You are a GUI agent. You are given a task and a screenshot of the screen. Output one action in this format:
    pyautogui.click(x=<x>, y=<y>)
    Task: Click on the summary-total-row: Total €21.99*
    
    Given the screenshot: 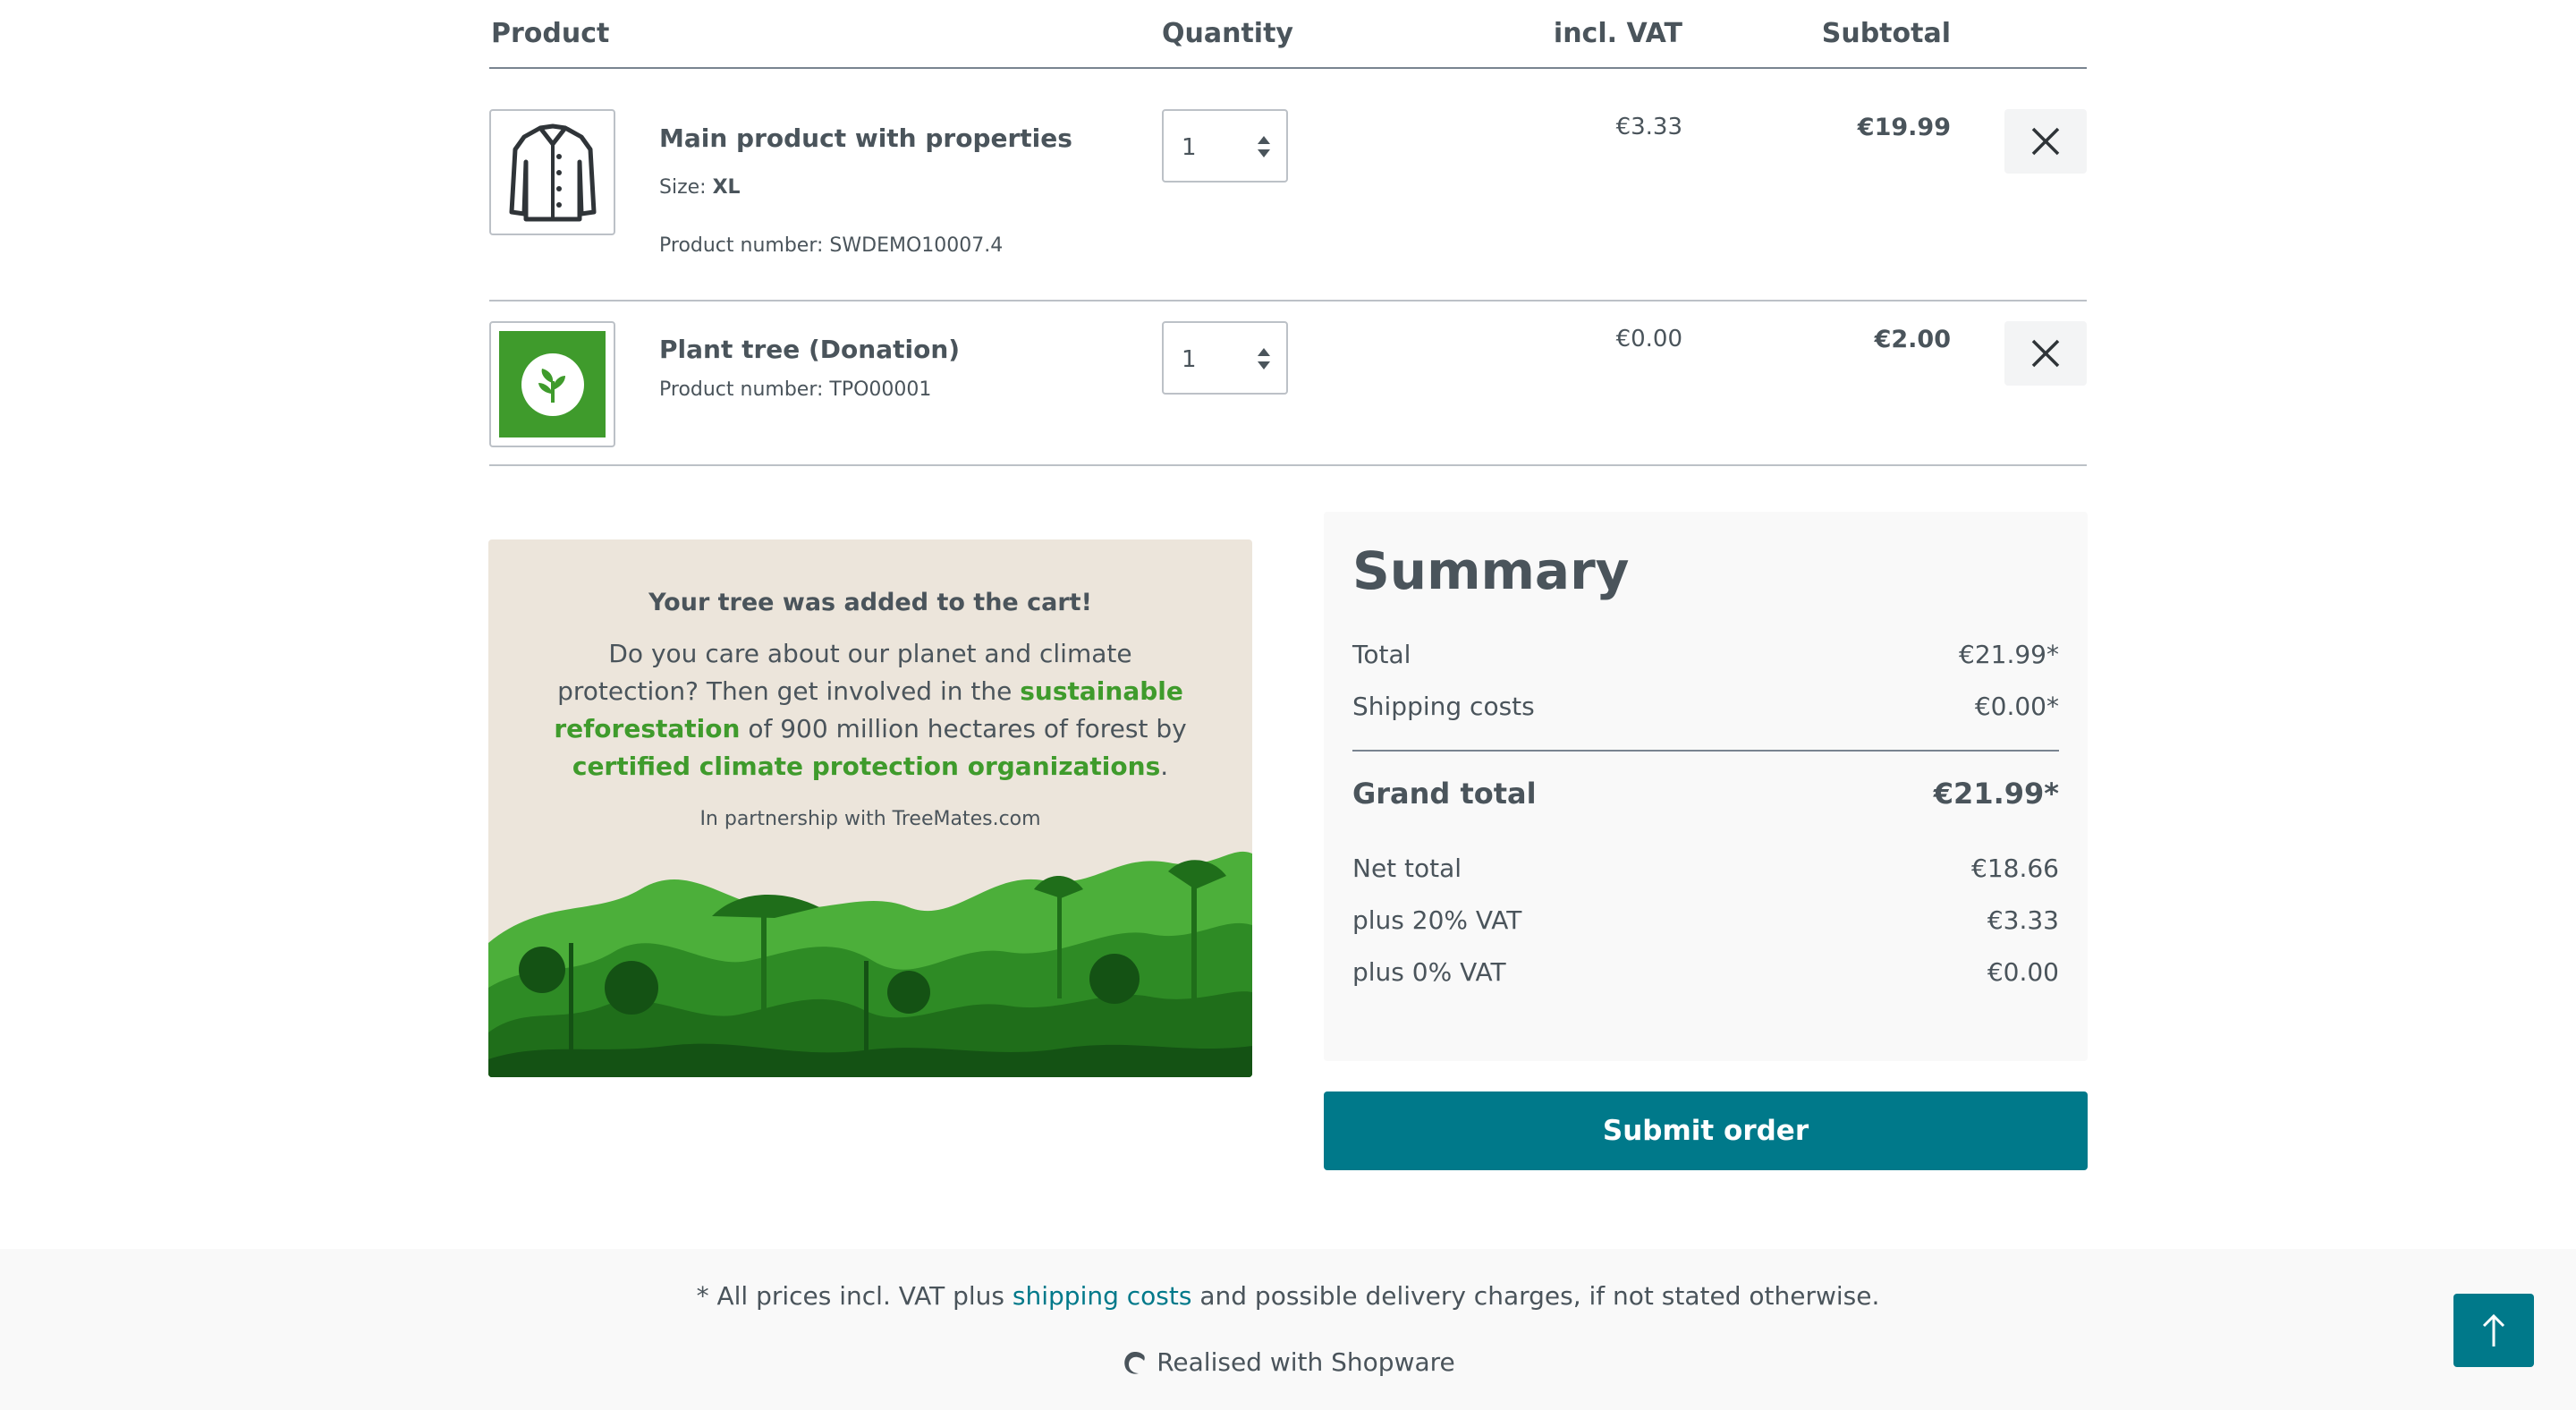 What is the action you would take?
    pyautogui.click(x=1705, y=655)
    